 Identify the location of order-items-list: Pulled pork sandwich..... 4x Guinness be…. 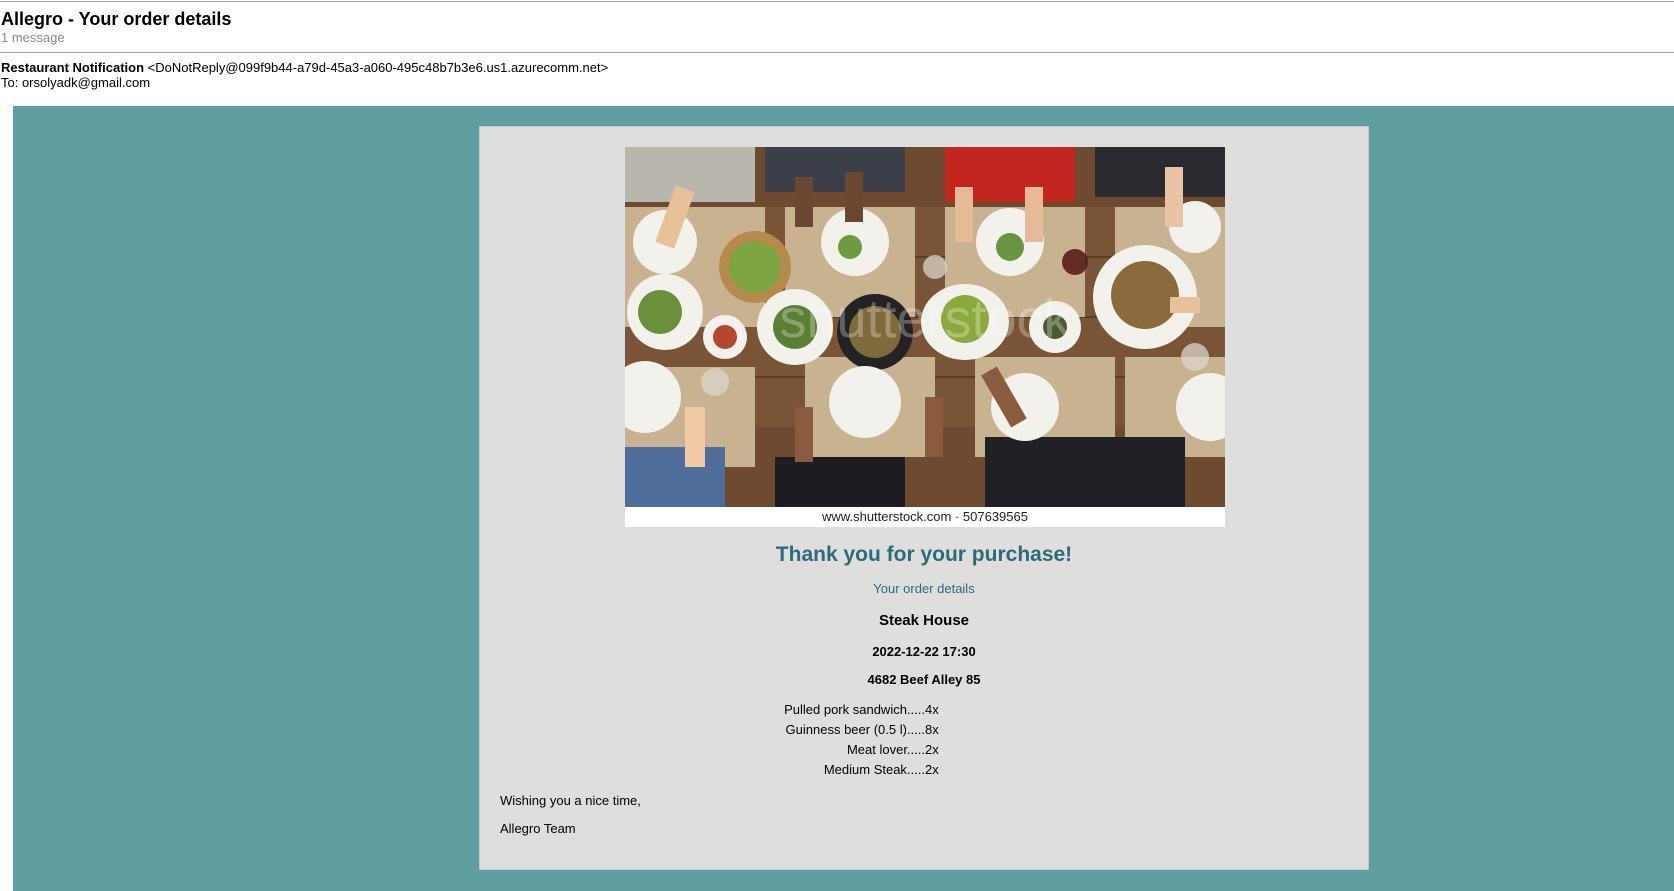
(890, 740).